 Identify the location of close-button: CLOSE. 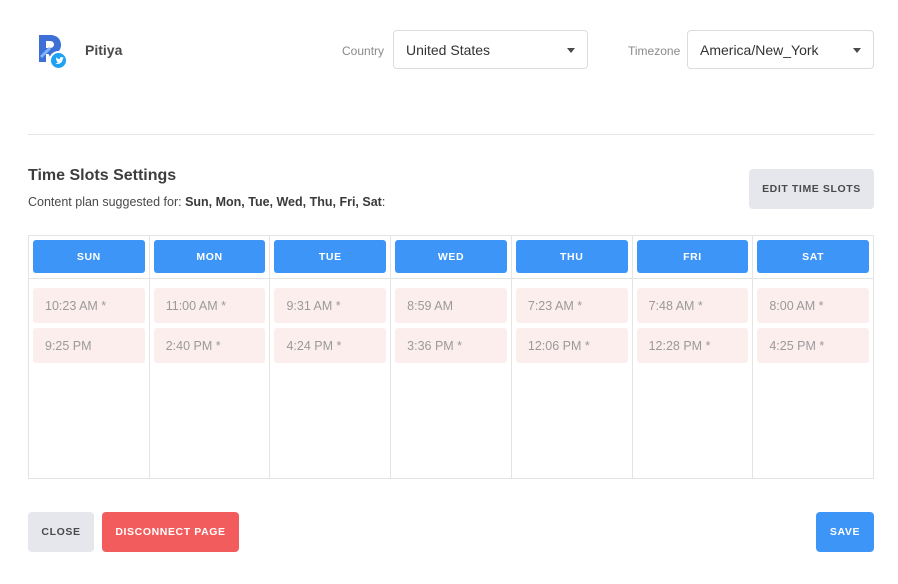
(61, 532).